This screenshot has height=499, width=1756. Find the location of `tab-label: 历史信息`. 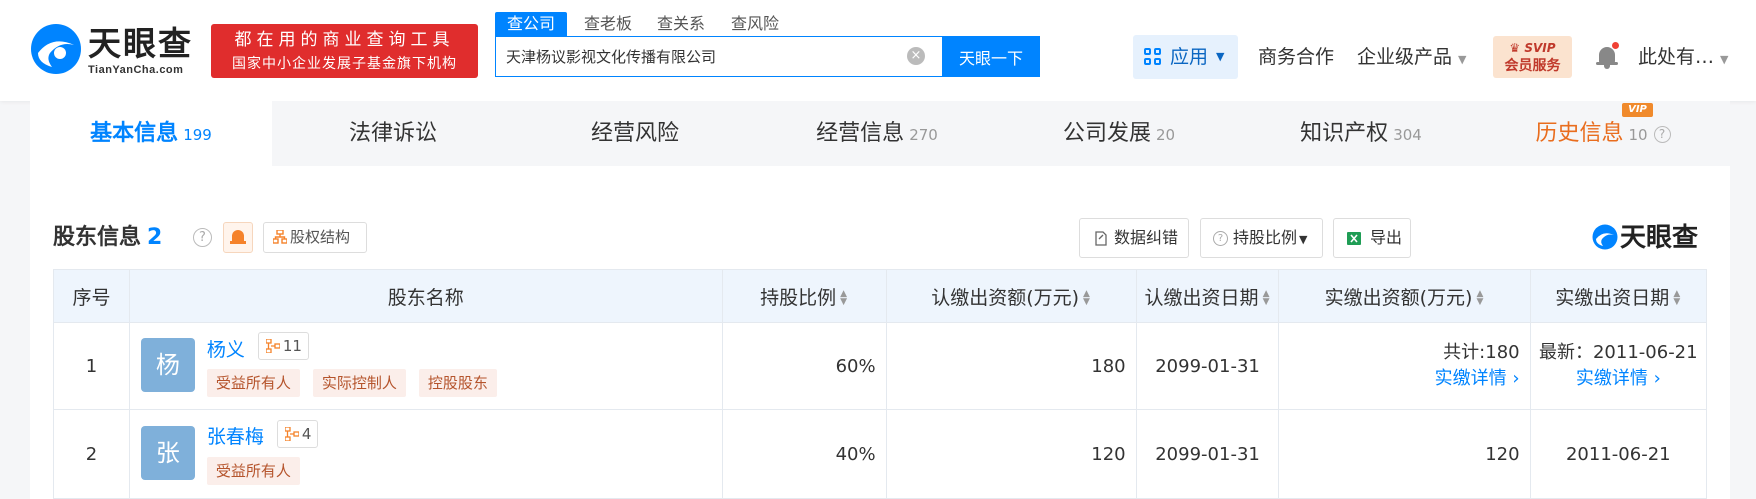

tab-label: 历史信息 is located at coordinates (1579, 133).